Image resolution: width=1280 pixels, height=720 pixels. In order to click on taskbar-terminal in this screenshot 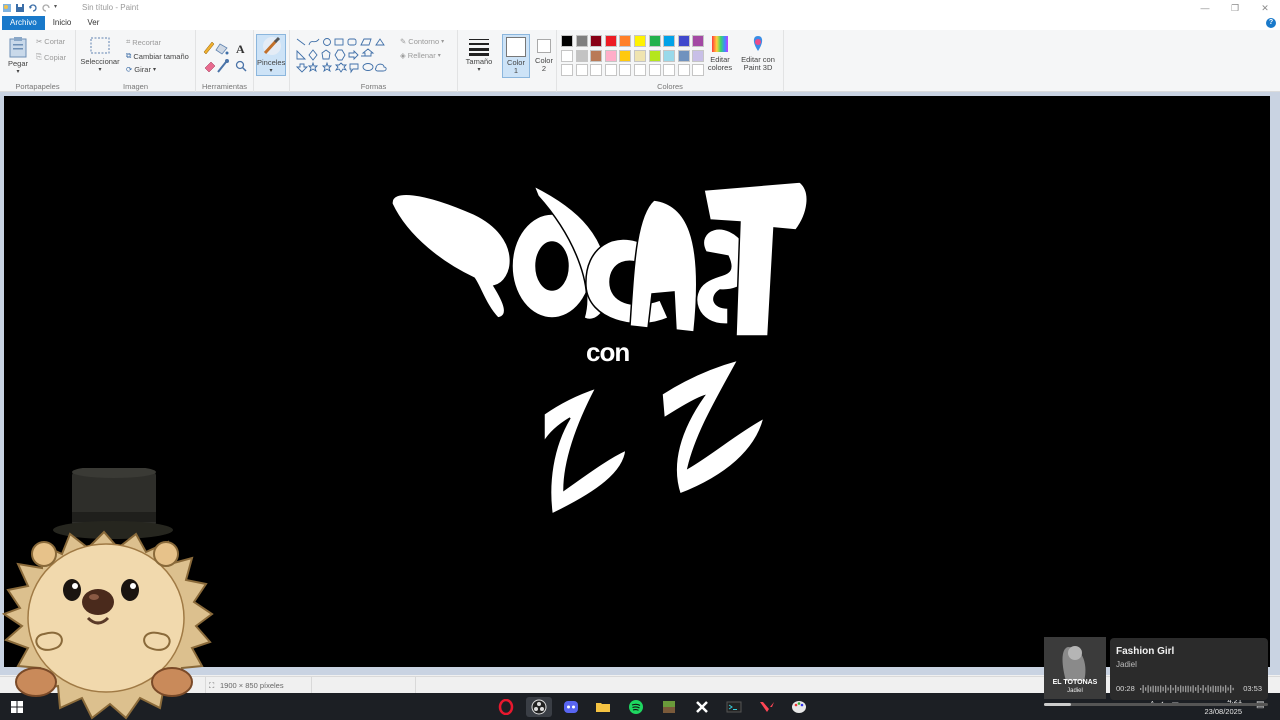, I will do `click(734, 707)`.